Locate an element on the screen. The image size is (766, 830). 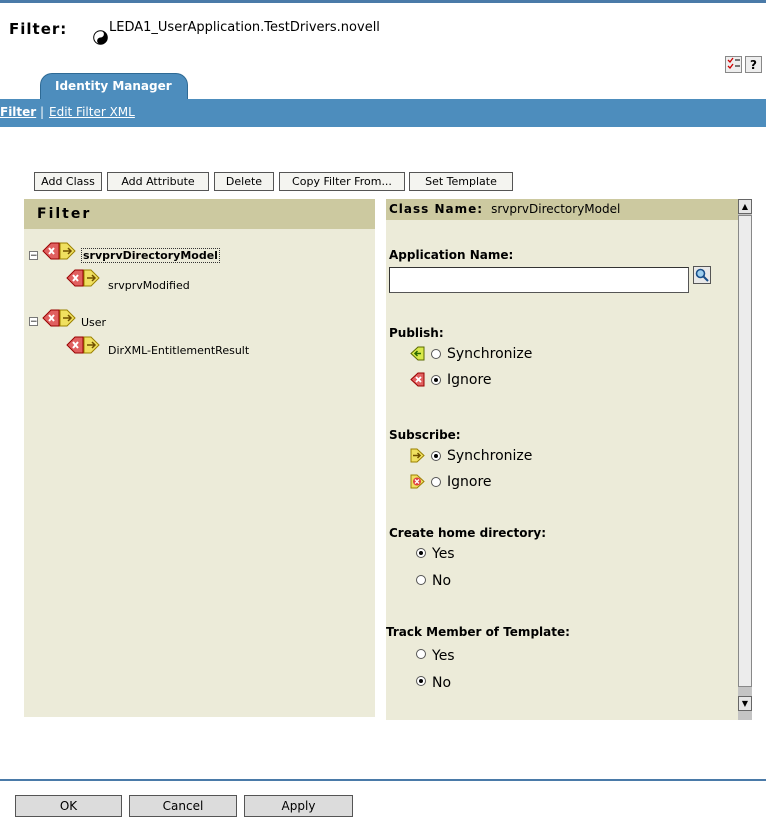
subscribe-synchronize-radio is located at coordinates (436, 456).